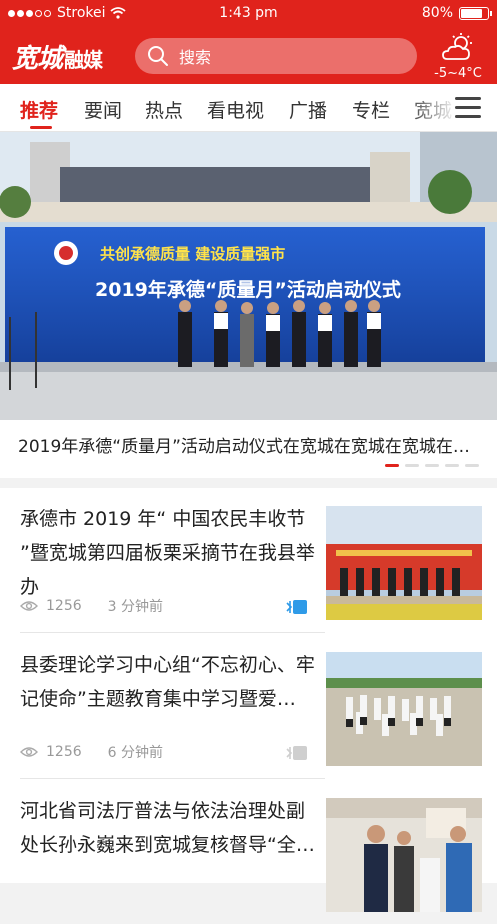  I want to click on banner-headline: 2019年承德“质量月”活动启动仪式, so click(248, 289).